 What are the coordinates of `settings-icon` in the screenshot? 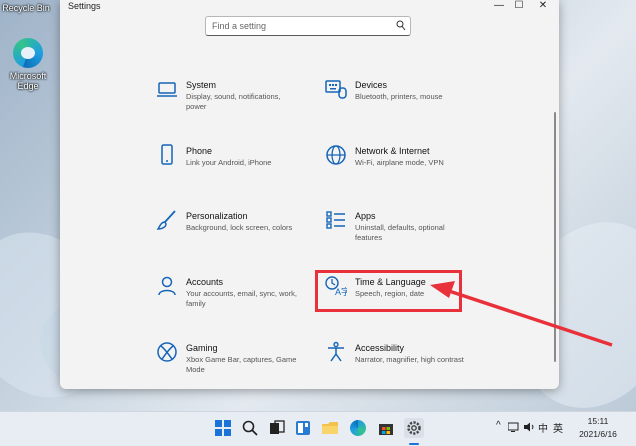 It's located at (414, 428).